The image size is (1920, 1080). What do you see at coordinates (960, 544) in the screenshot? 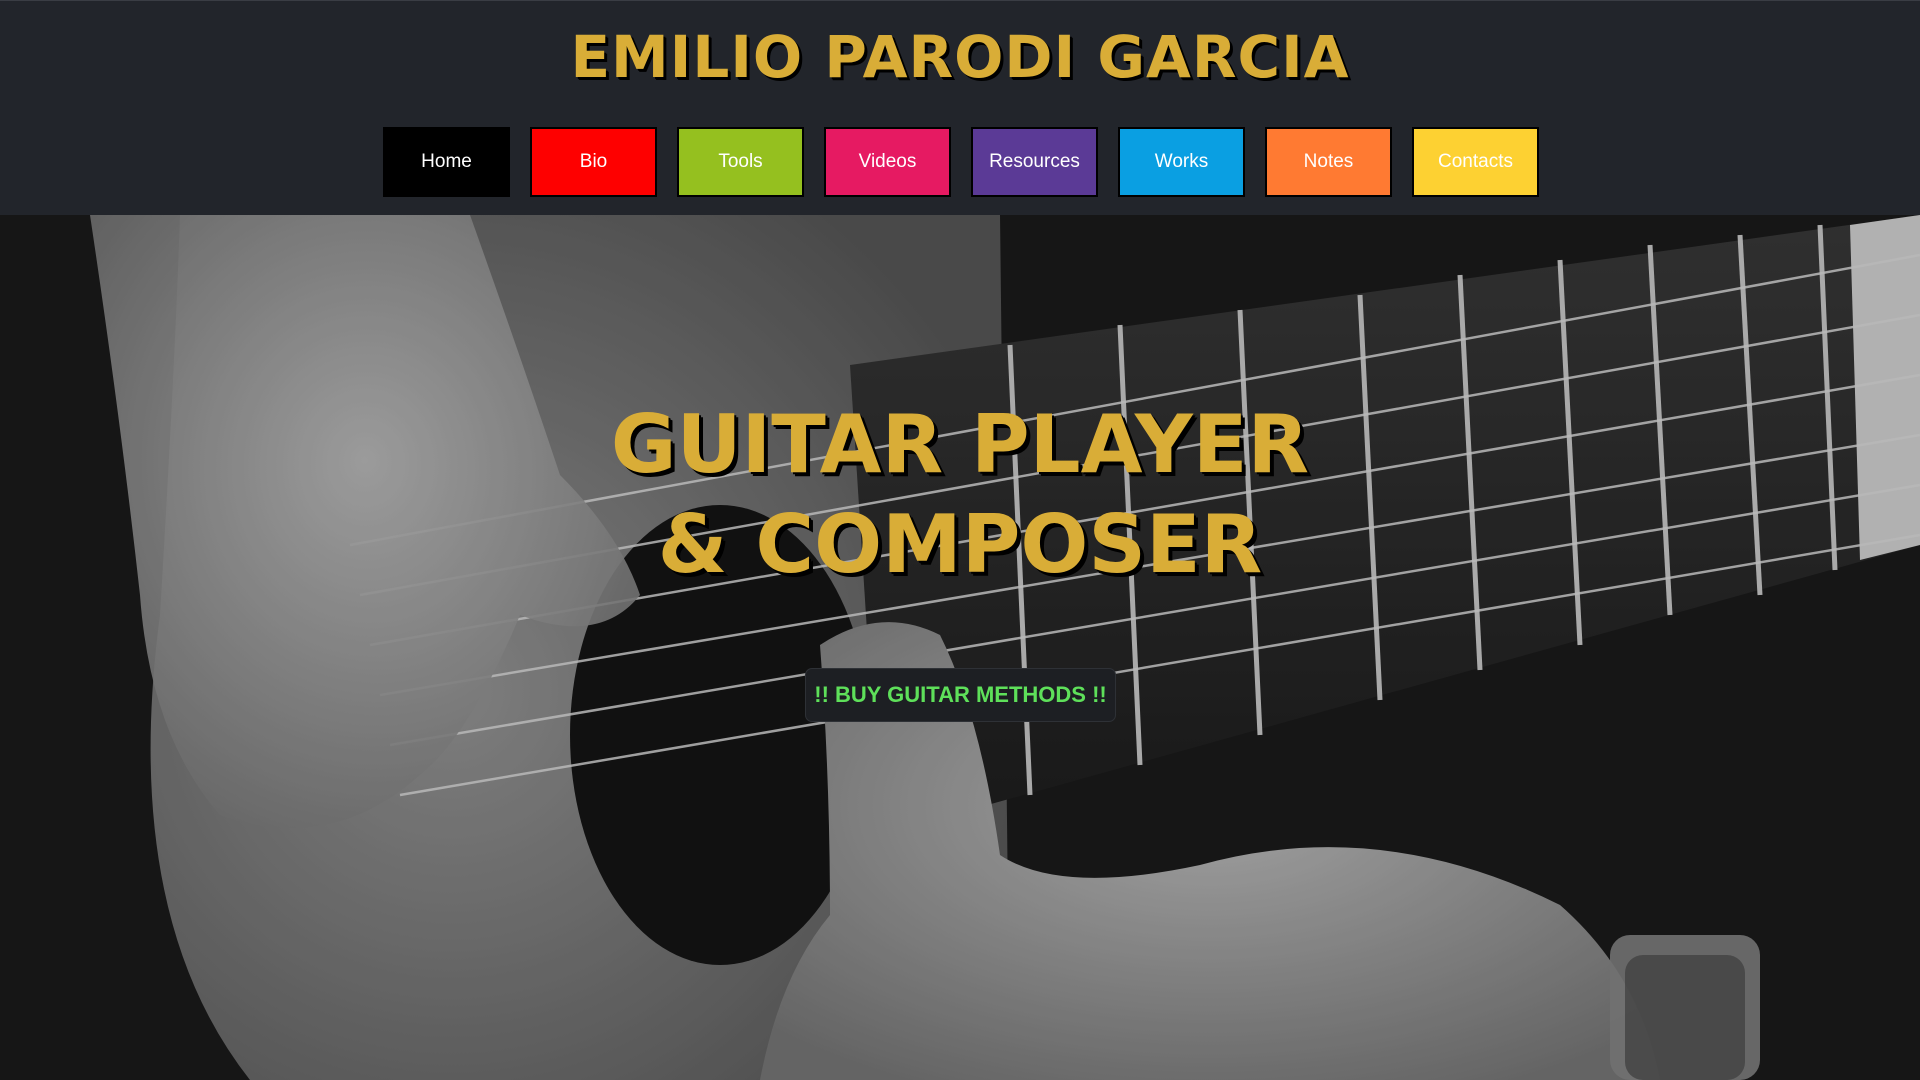
I see `hero-title-line-2: & COMPOSER` at bounding box center [960, 544].